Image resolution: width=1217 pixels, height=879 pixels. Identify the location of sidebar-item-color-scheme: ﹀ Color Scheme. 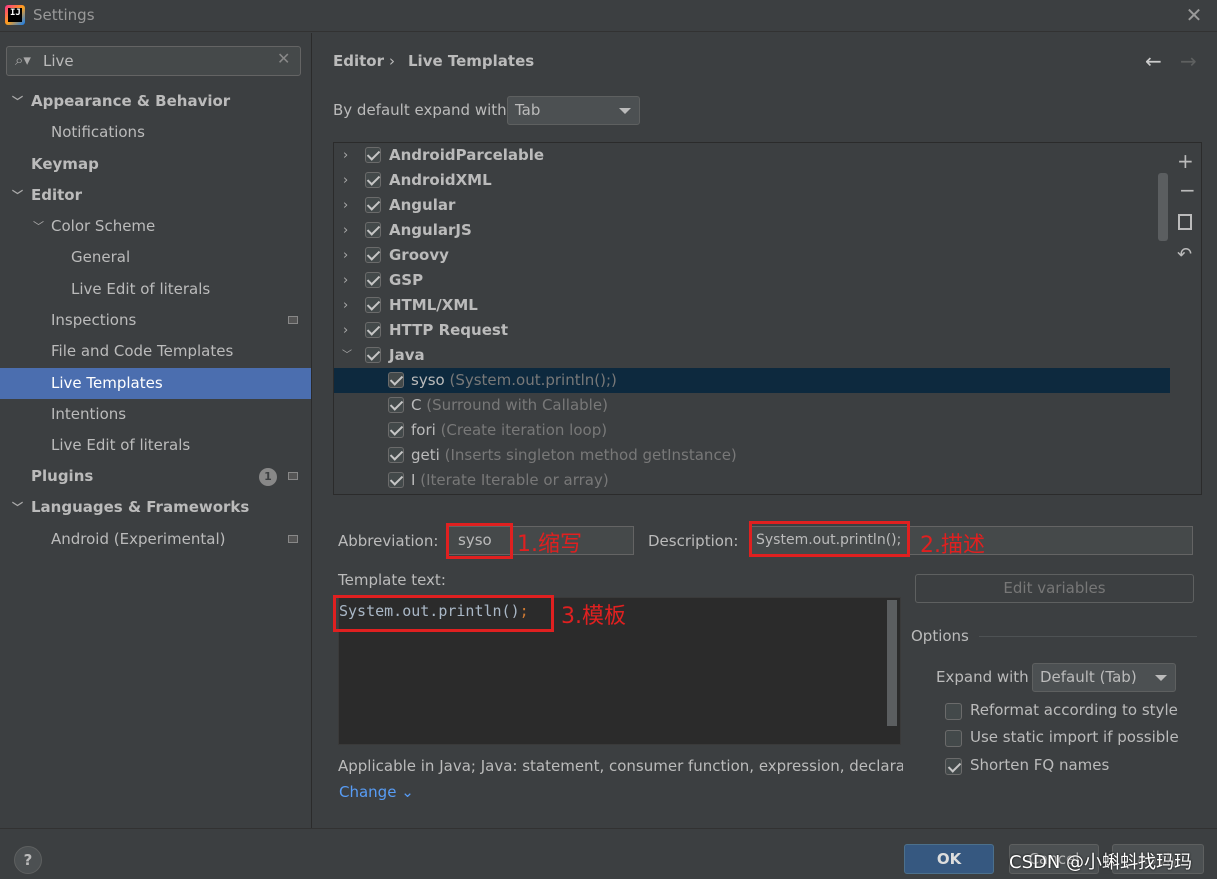
(155, 226).